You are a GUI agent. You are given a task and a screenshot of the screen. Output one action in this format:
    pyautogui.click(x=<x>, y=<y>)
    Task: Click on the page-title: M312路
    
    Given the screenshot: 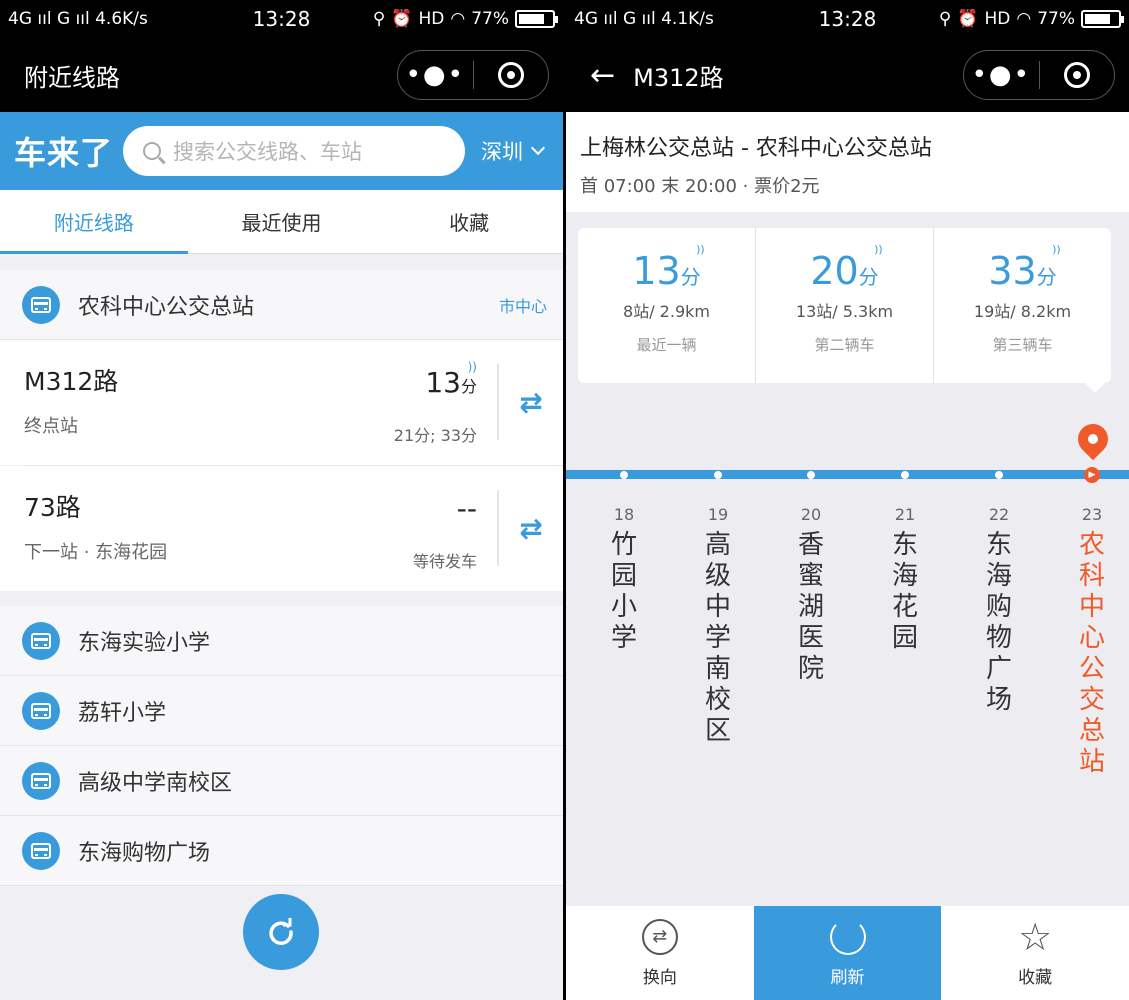 What is the action you would take?
    pyautogui.click(x=678, y=77)
    